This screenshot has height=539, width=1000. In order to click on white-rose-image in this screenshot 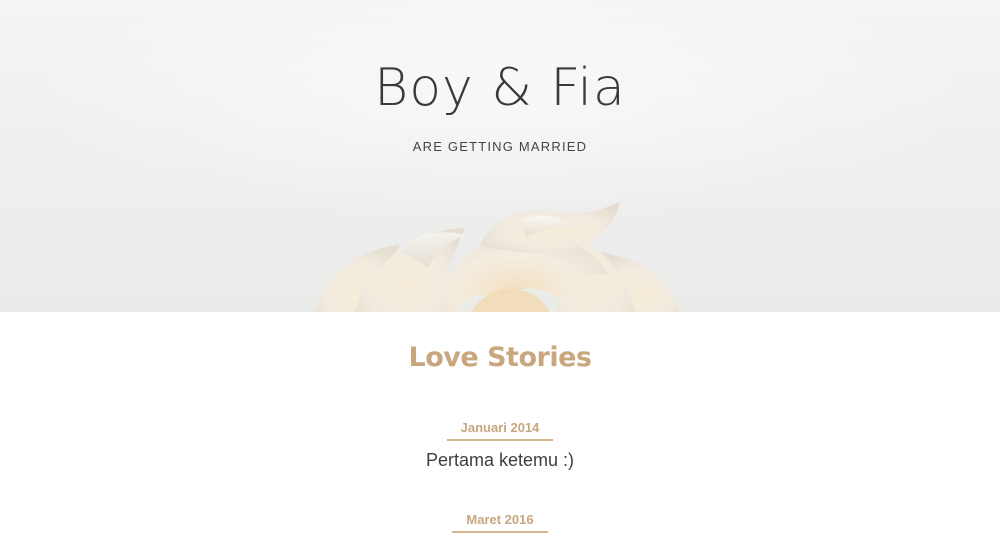, I will do `click(497, 257)`.